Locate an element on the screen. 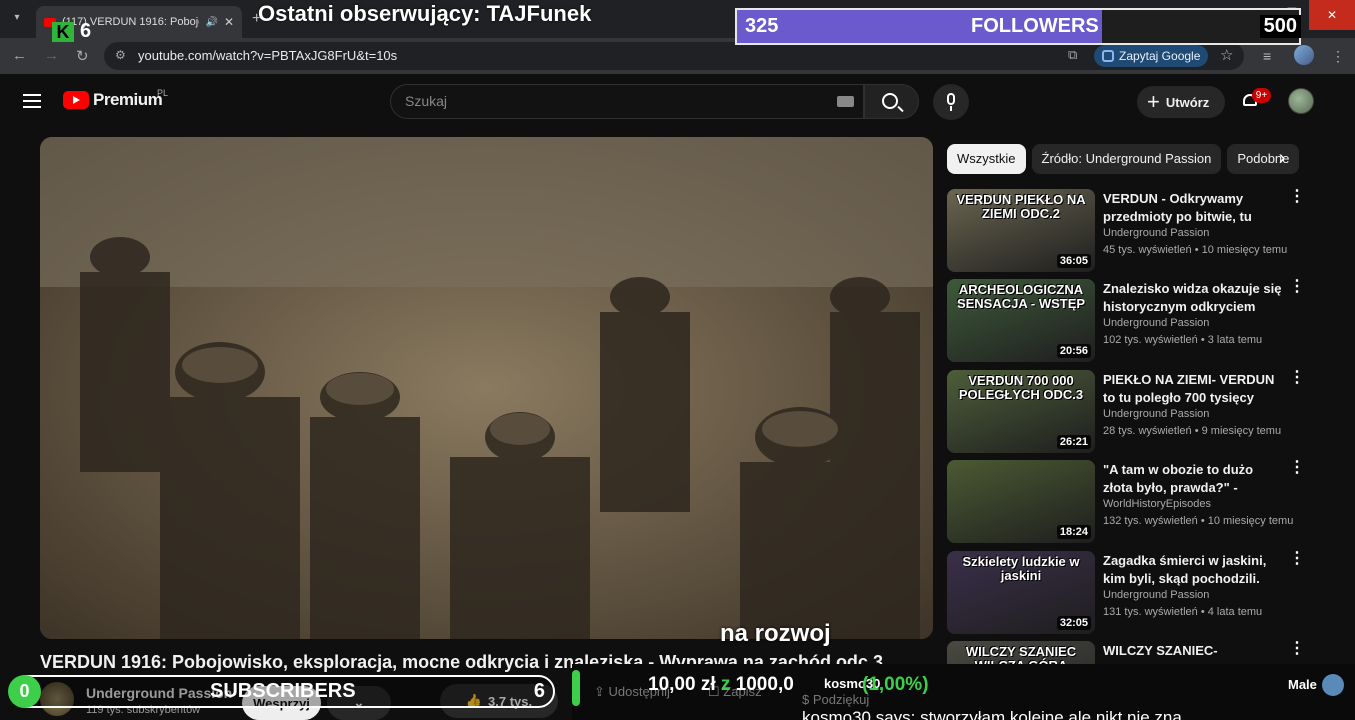  stream-caption: na rozwoj is located at coordinates (775, 633).